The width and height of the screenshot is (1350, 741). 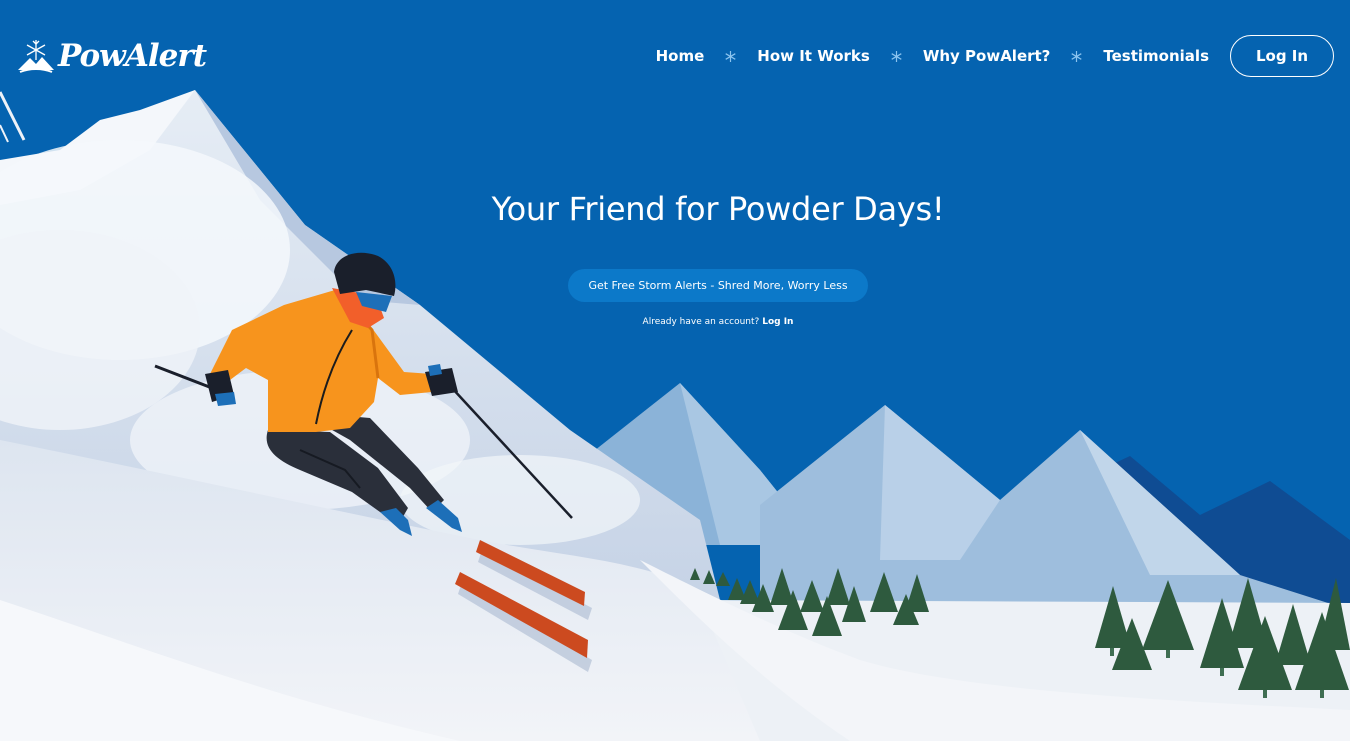 I want to click on nav-testimonials: Testimonials, so click(x=1156, y=56).